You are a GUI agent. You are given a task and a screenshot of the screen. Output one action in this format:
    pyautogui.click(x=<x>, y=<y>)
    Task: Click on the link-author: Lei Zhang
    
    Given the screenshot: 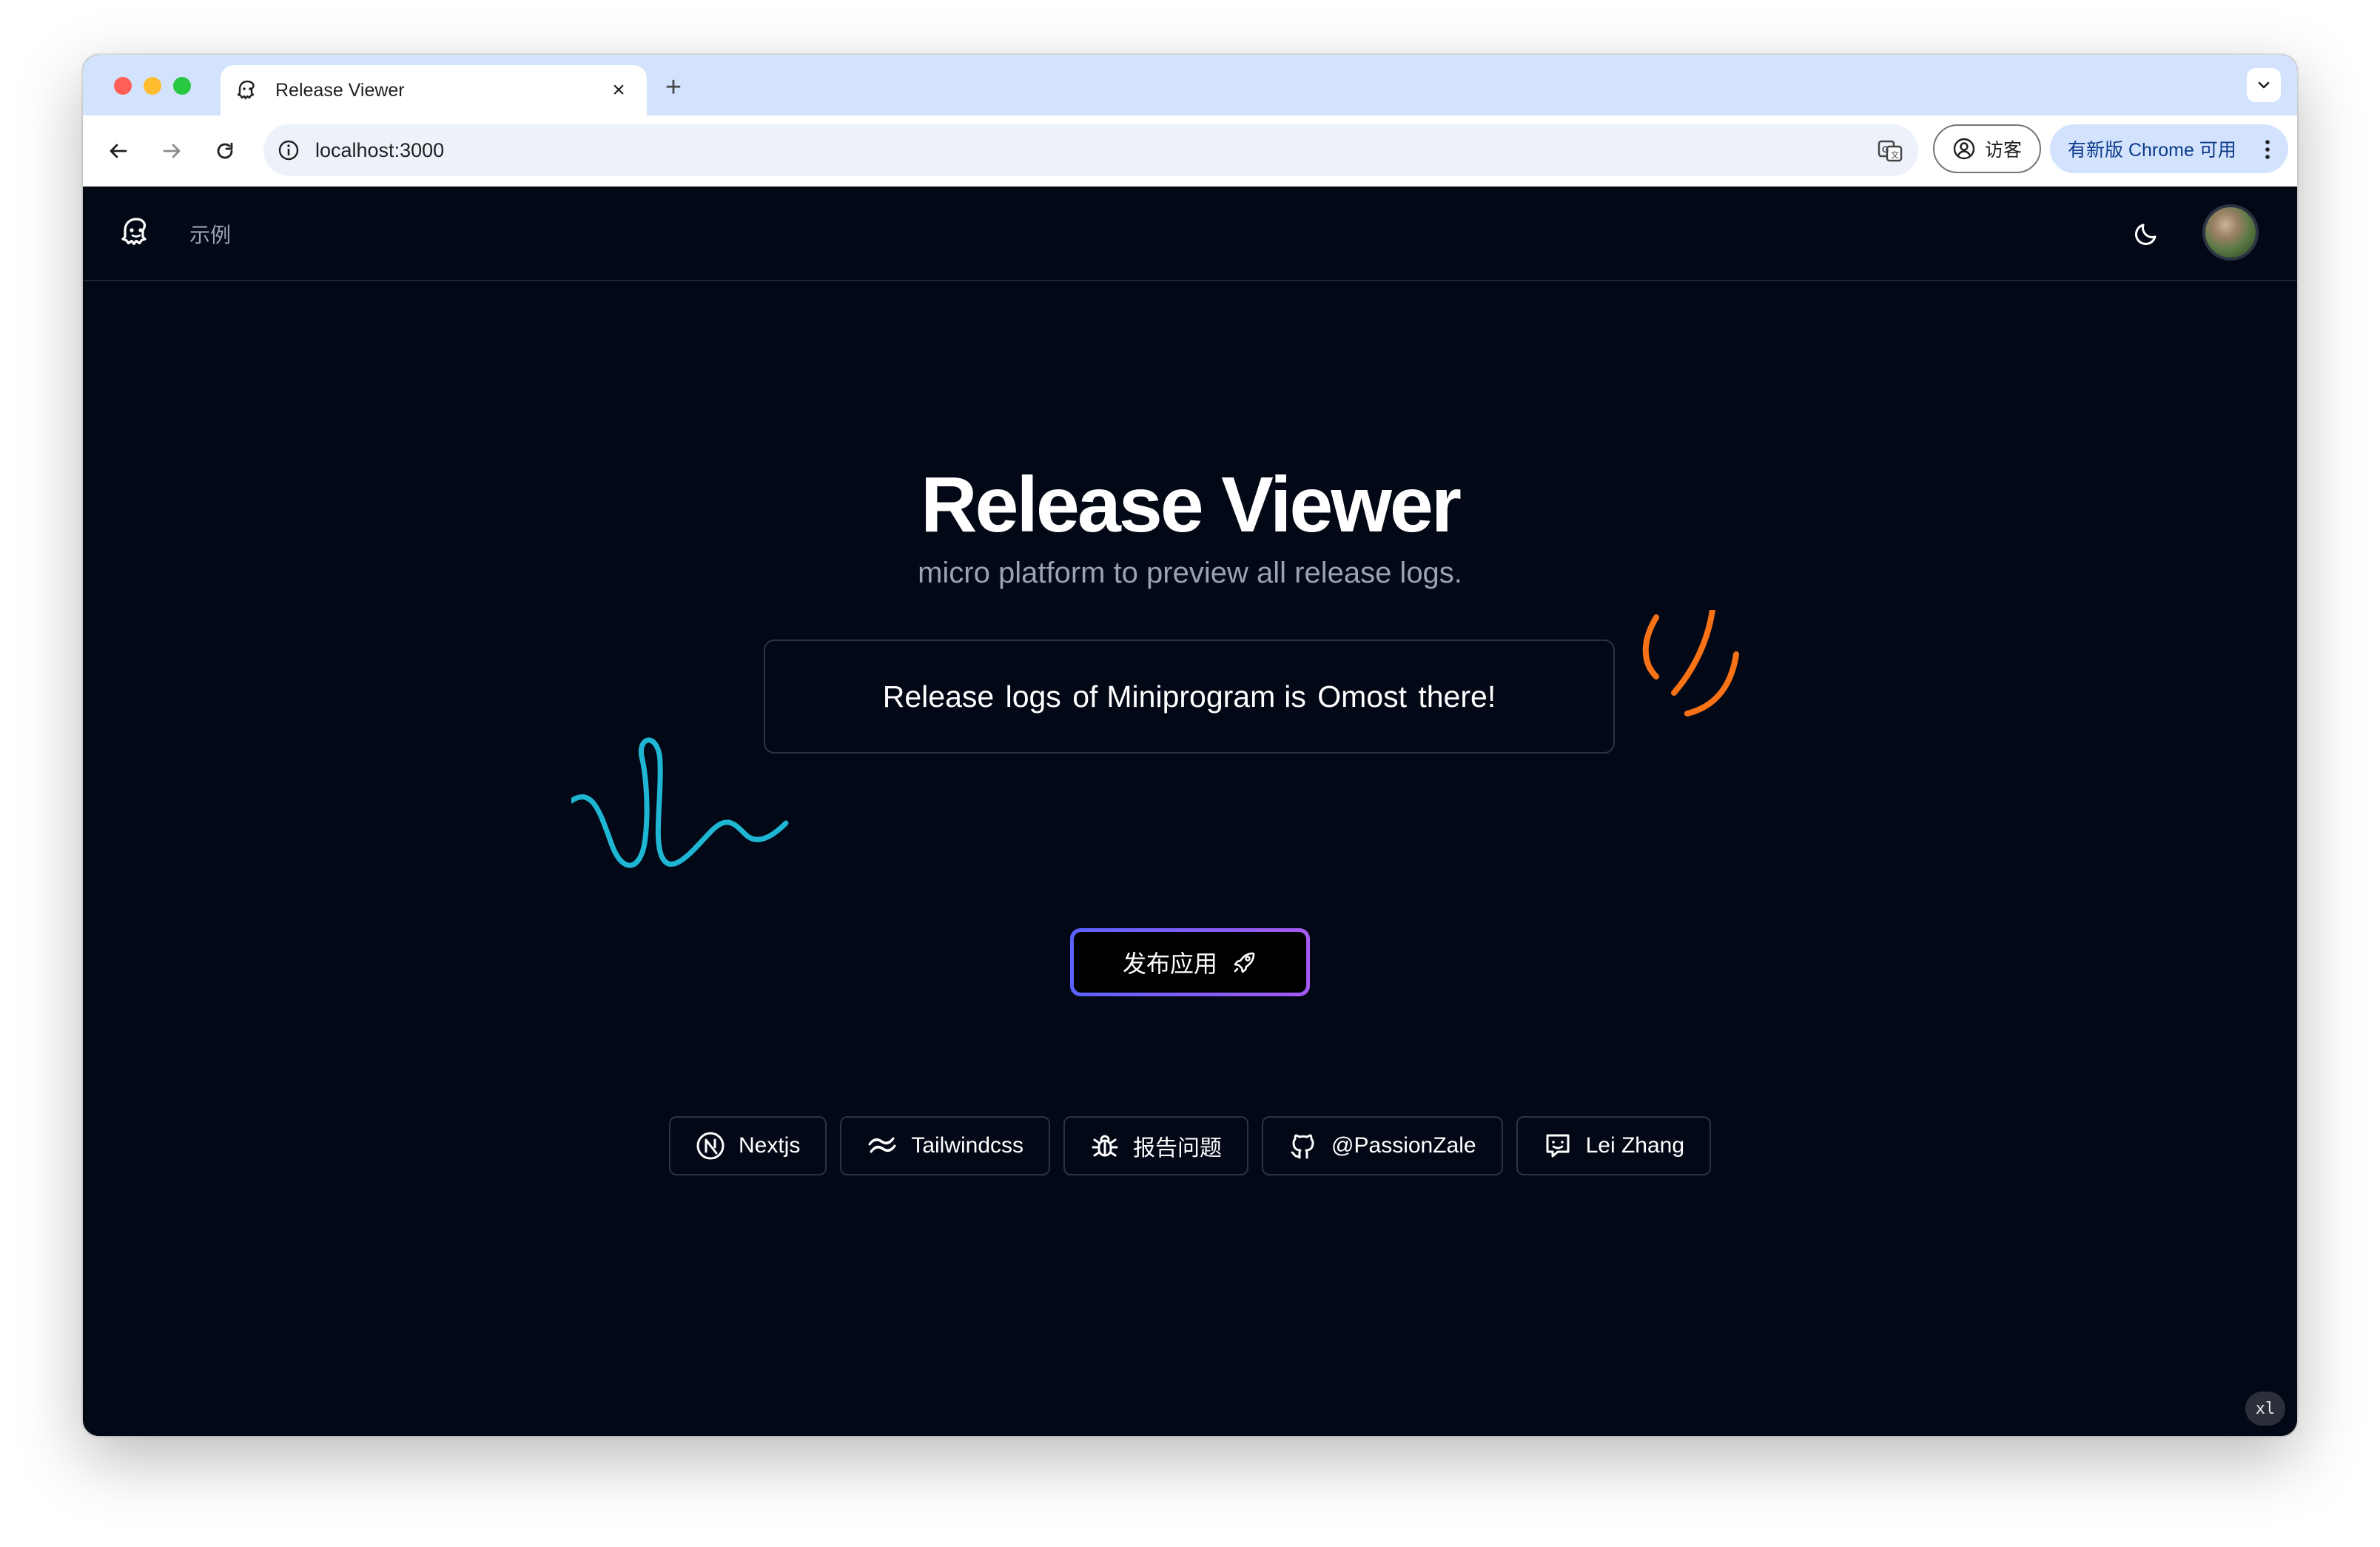 What is the action you would take?
    pyautogui.click(x=1614, y=1145)
    